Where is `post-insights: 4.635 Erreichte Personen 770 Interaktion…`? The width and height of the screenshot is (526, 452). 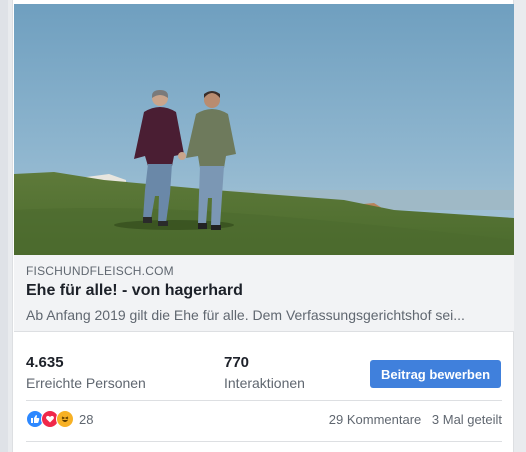
post-insights: 4.635 Erreichte Personen 770 Interaktion… is located at coordinates (264, 366).